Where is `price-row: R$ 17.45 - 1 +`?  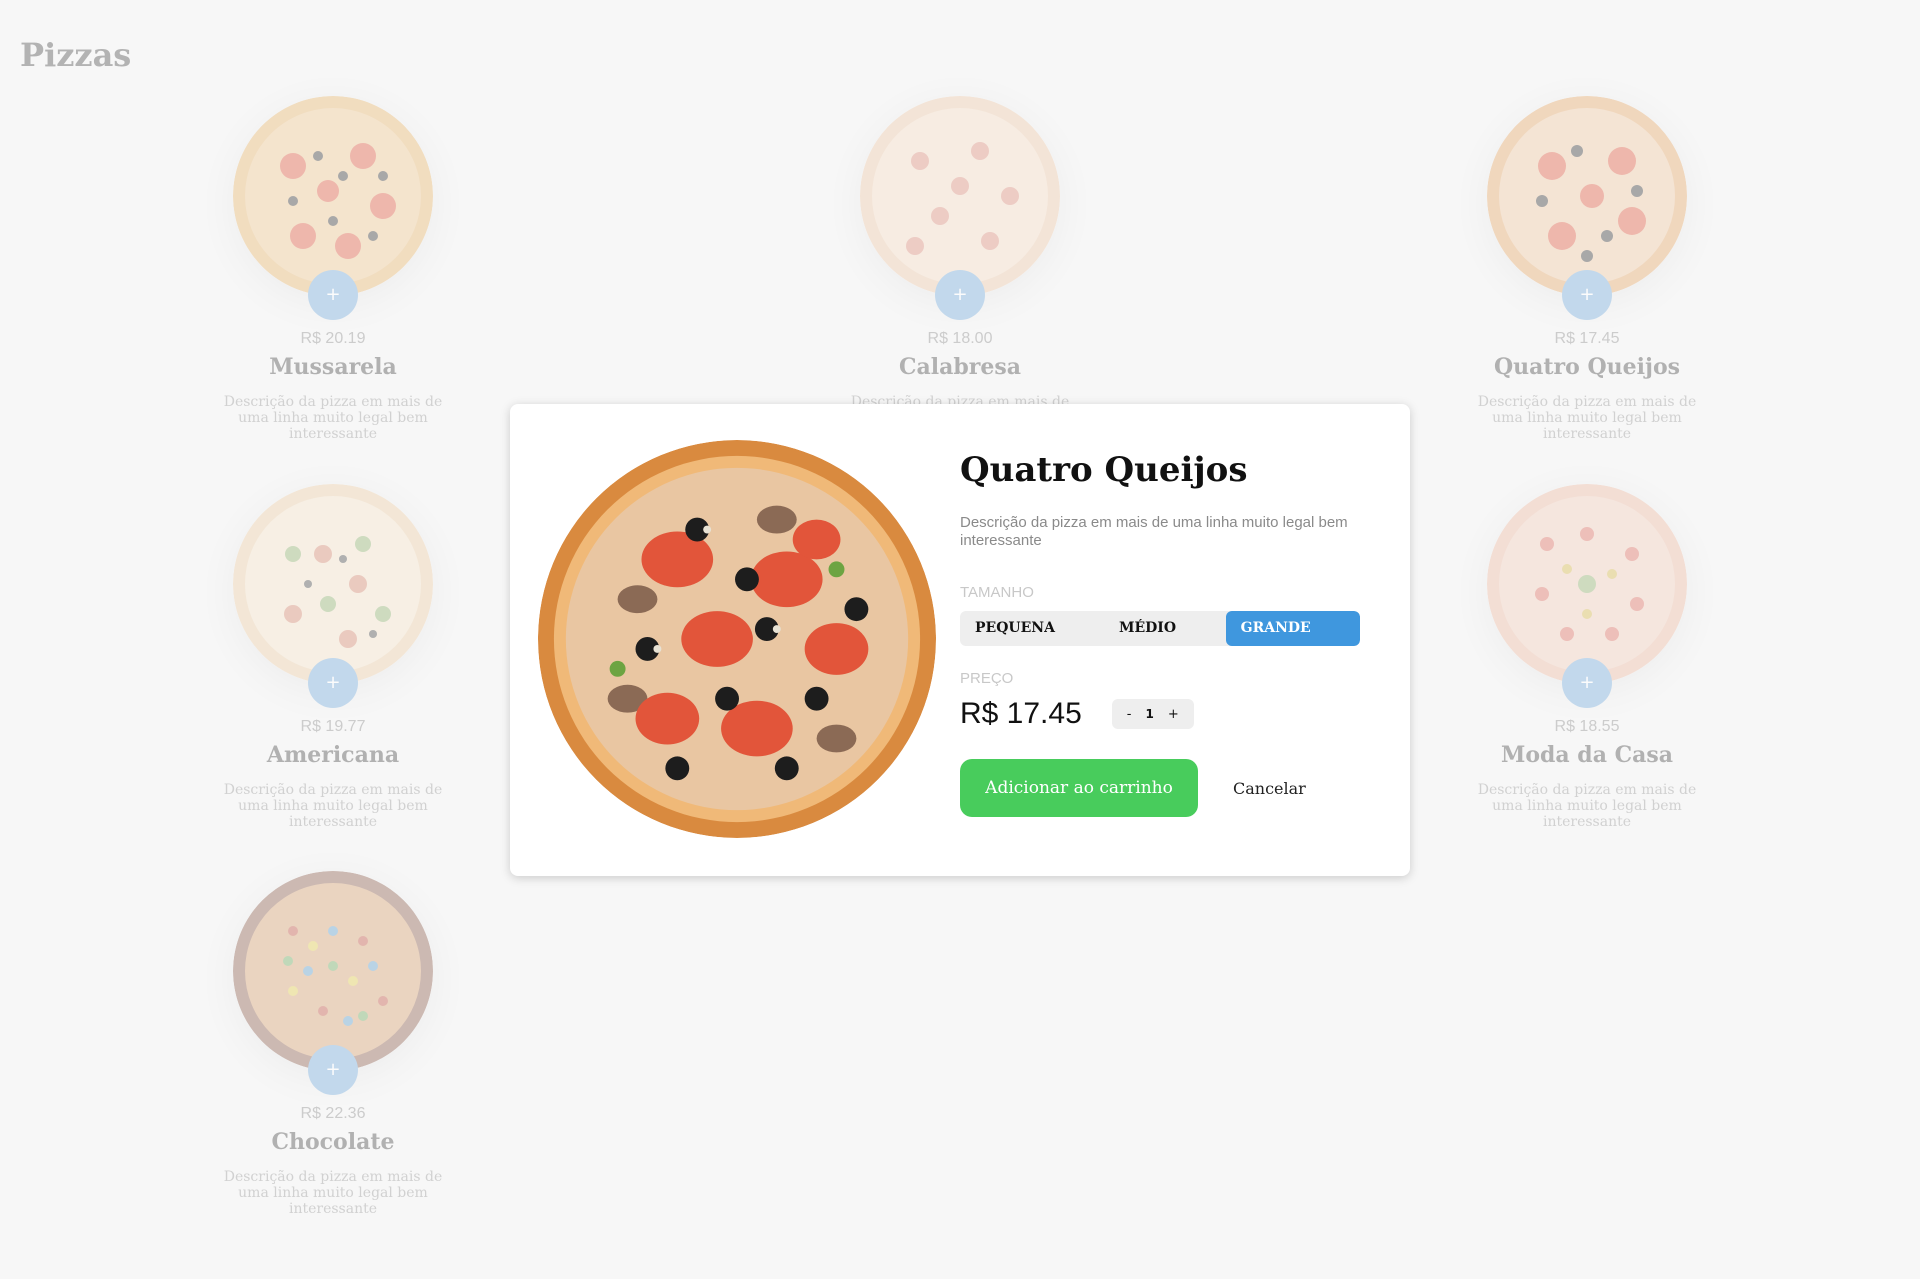
price-row: R$ 17.45 - 1 + is located at coordinates (1160, 714).